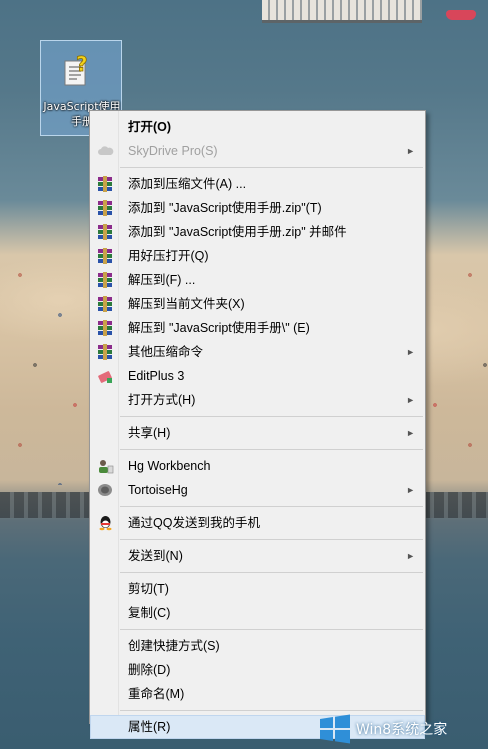 This screenshot has width=488, height=749. I want to click on menu-item-label: 共享(H), so click(149, 433).